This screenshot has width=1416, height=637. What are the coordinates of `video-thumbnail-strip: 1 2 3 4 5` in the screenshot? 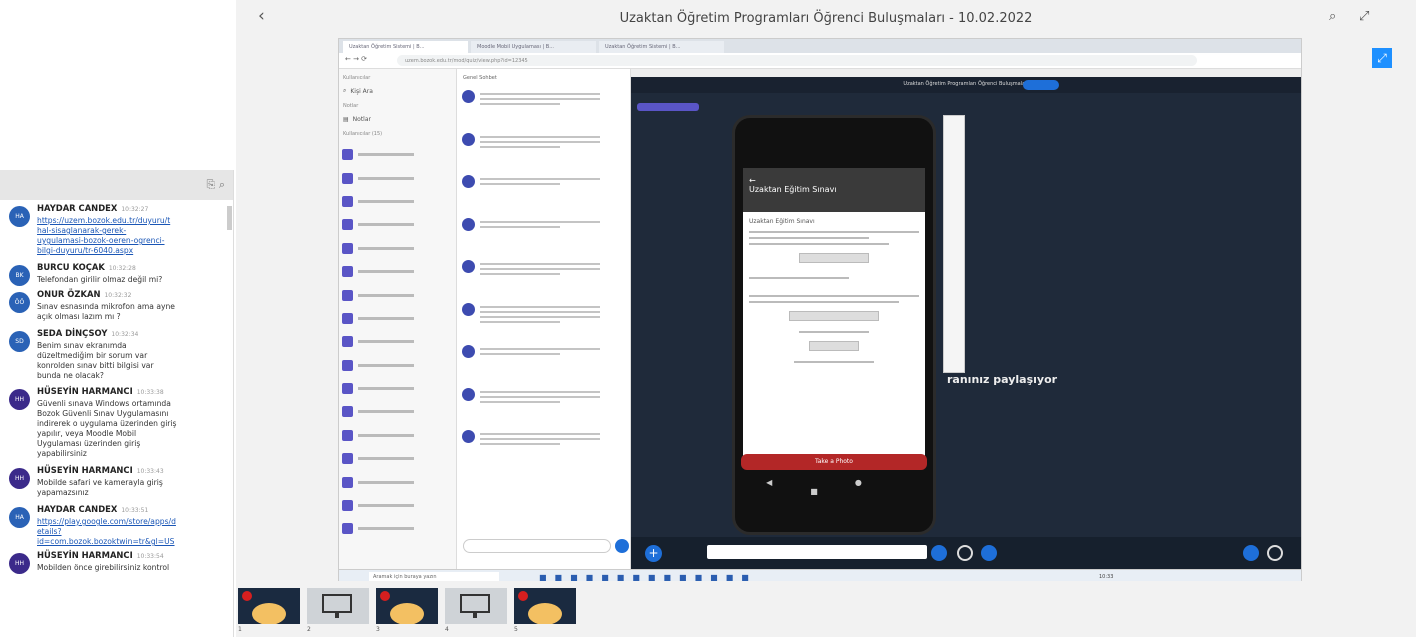 It's located at (826, 609).